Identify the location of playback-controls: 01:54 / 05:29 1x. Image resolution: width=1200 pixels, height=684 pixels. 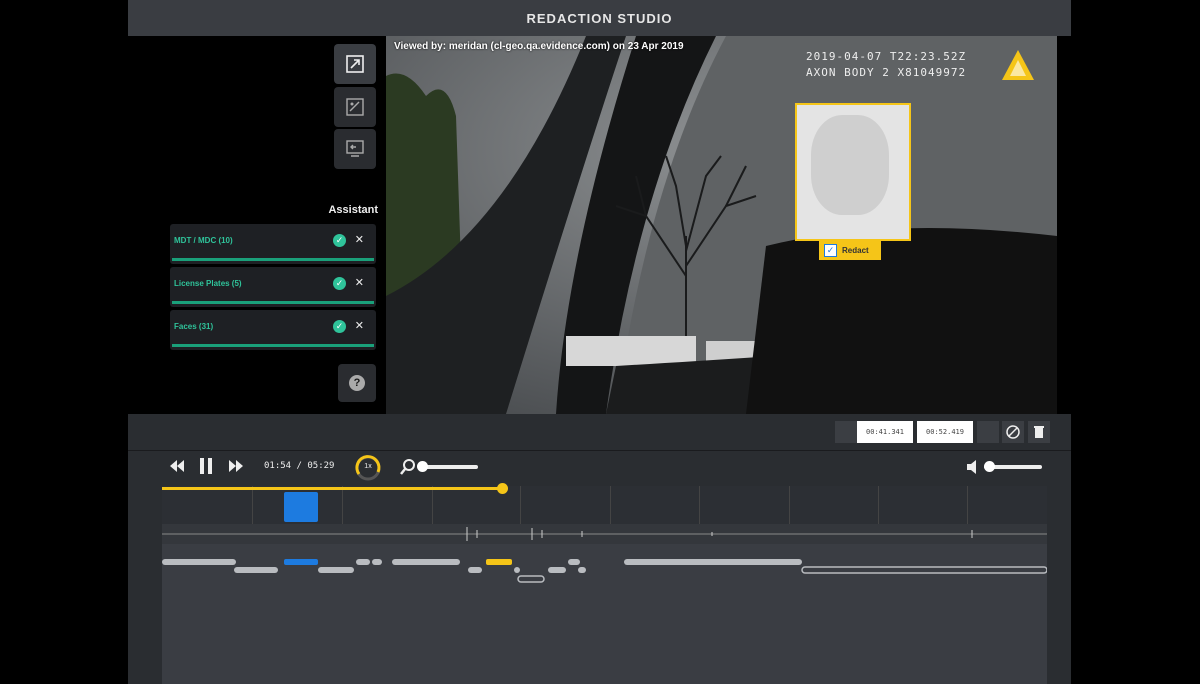
(599, 469).